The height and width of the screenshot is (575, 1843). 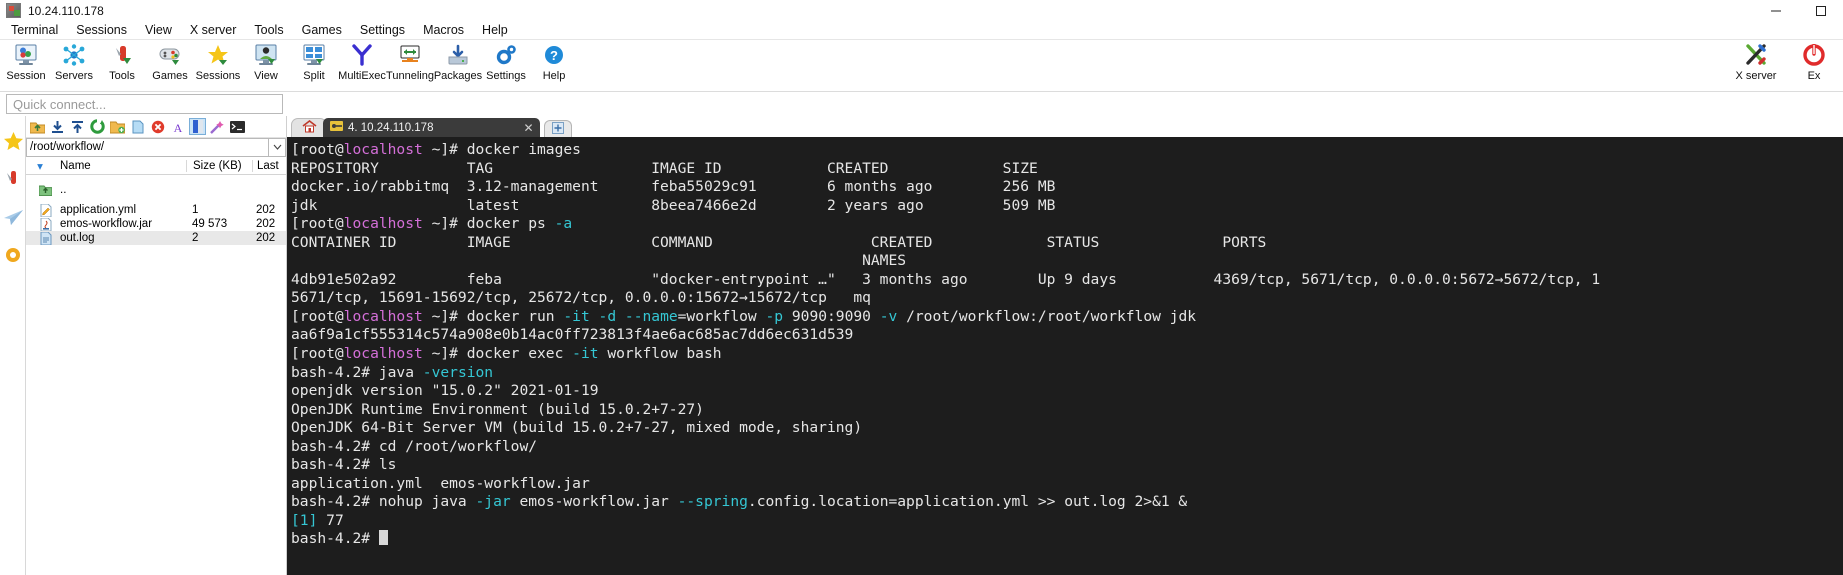 I want to click on terminal-text: emos-workflow.jar, so click(x=594, y=502).